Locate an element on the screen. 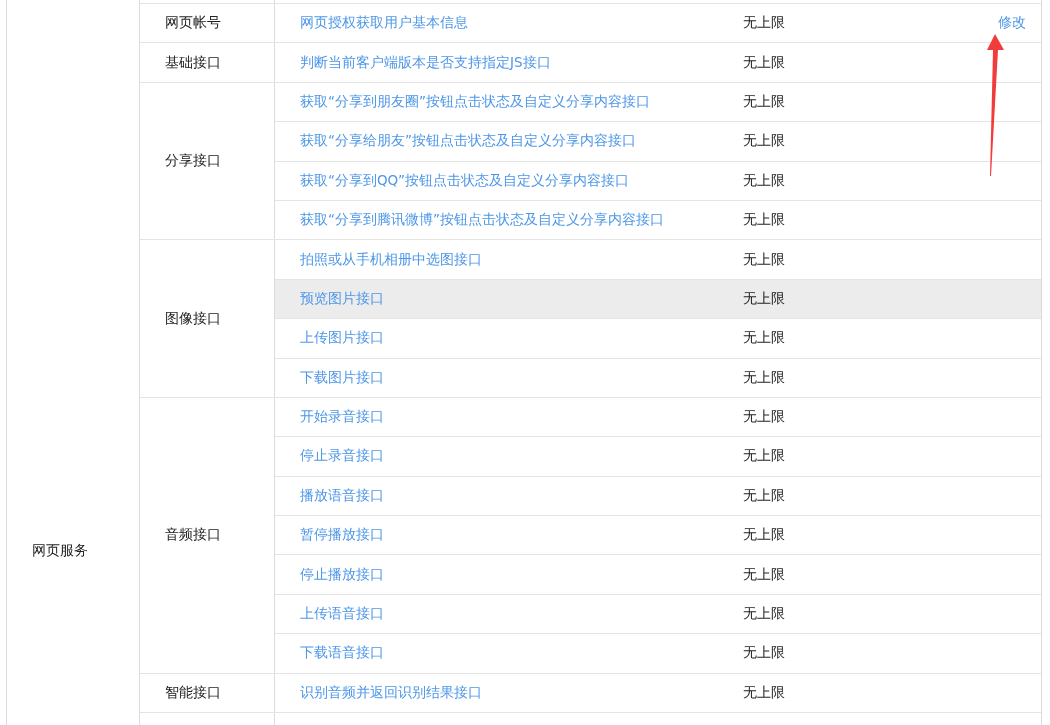  api-link: 网页授权获取用户基本信息 is located at coordinates (384, 22).